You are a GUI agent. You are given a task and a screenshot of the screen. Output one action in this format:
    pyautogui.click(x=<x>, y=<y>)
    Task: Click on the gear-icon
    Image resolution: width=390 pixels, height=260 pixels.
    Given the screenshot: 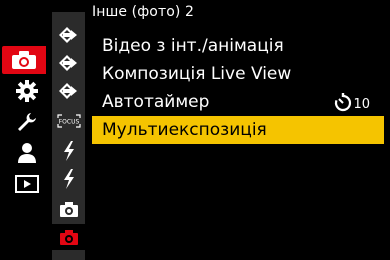 What is the action you would take?
    pyautogui.click(x=27, y=91)
    